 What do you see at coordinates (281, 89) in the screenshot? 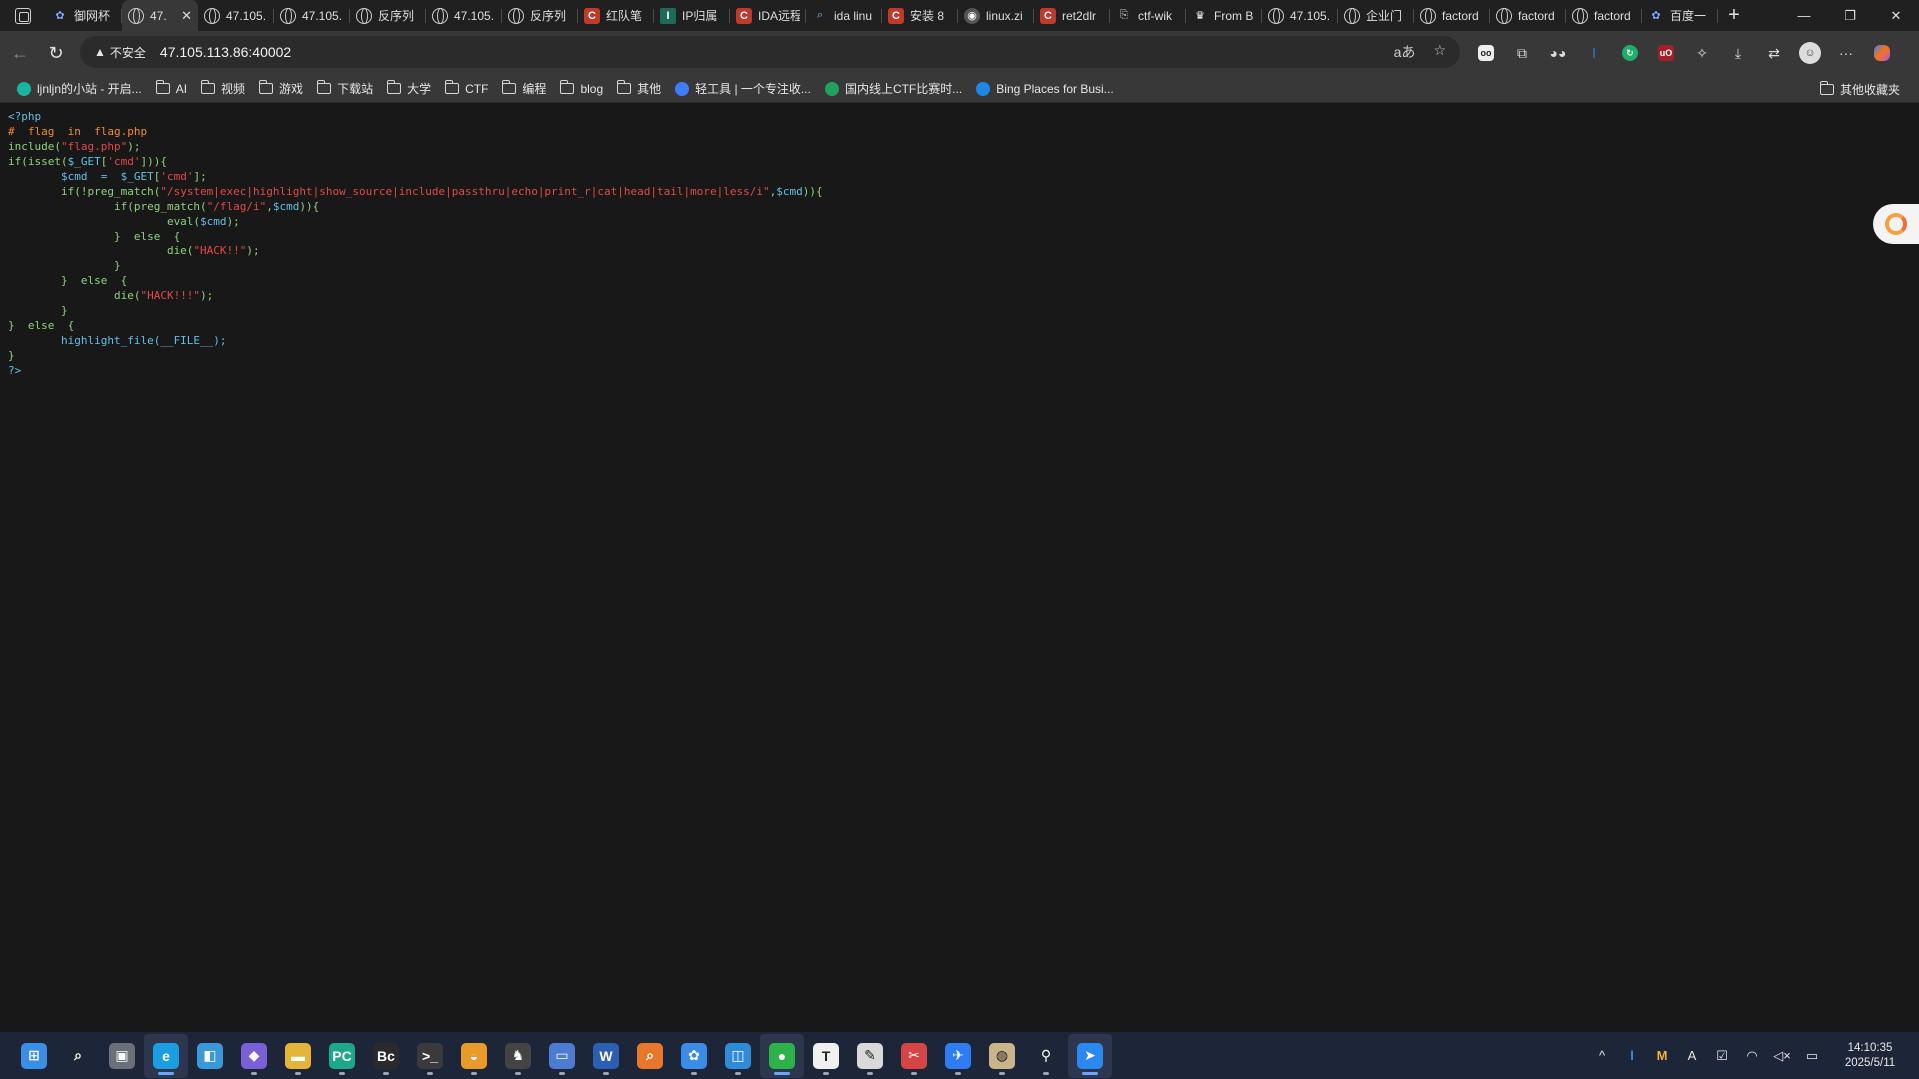
I see `bookmark-folder: 游戏` at bounding box center [281, 89].